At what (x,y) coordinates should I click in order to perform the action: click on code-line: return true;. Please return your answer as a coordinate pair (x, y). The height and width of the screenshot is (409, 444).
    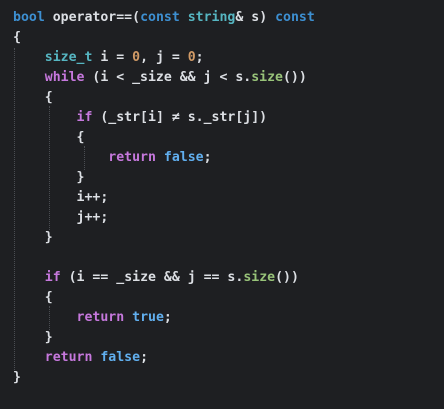
    Looking at the image, I should click on (92, 318).